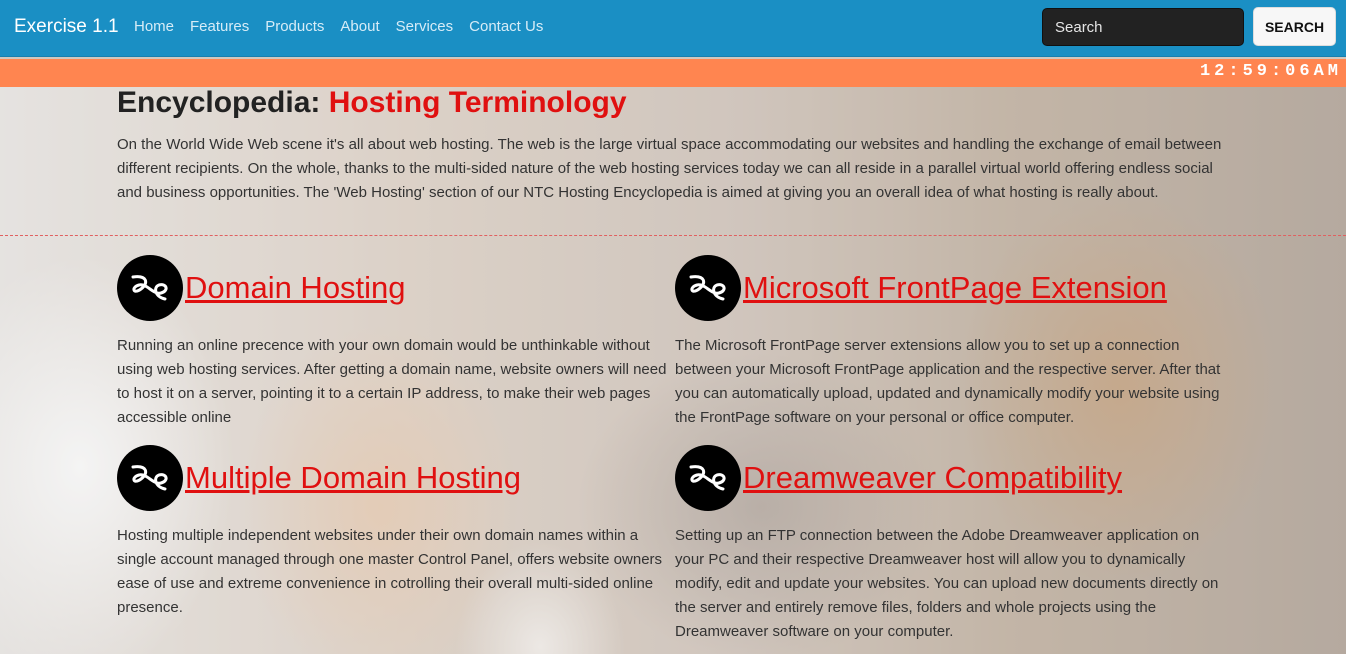 This screenshot has width=1346, height=654. What do you see at coordinates (425, 26) in the screenshot?
I see `nav-link-services: Services` at bounding box center [425, 26].